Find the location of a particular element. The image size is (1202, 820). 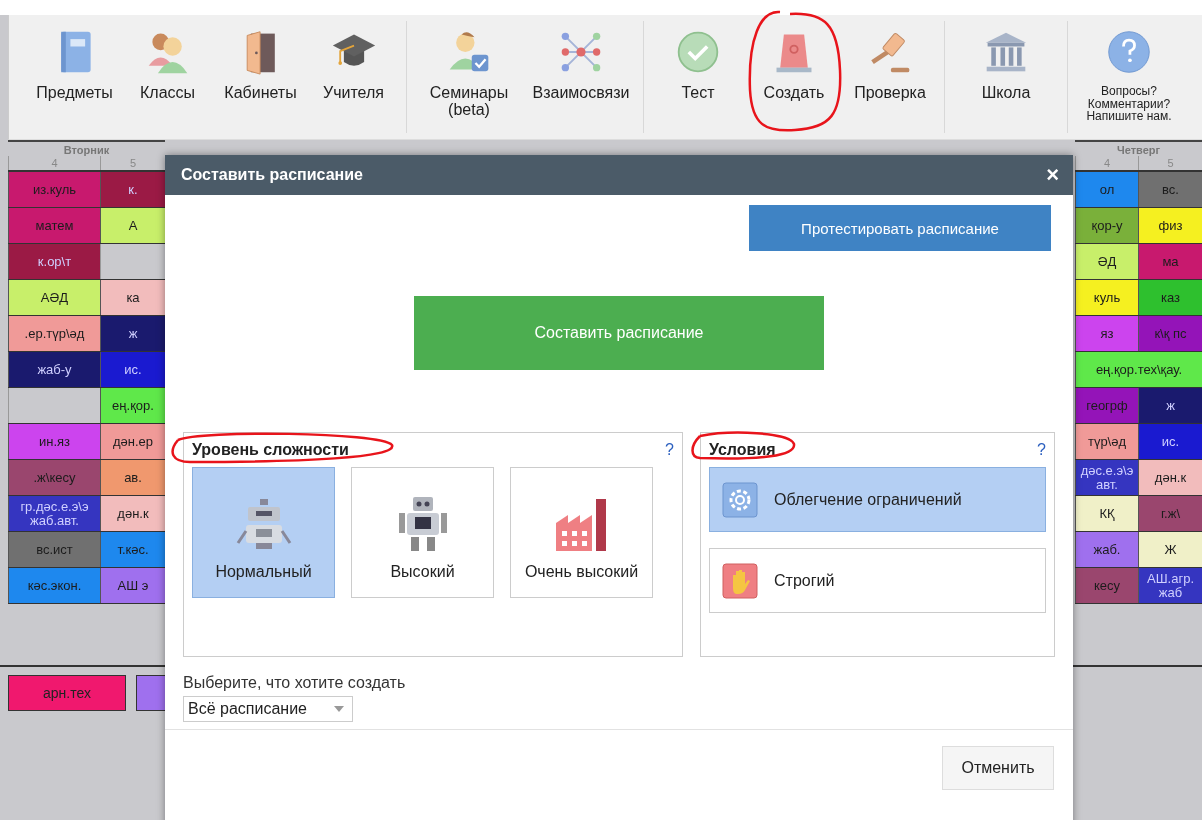

panel-title: Уровень сложности is located at coordinates (270, 450).